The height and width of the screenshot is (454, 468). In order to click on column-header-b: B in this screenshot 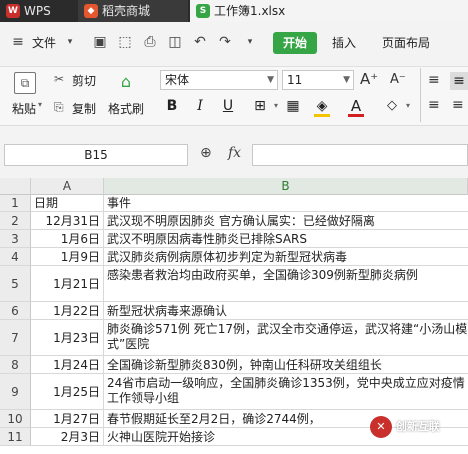, I will do `click(286, 186)`.